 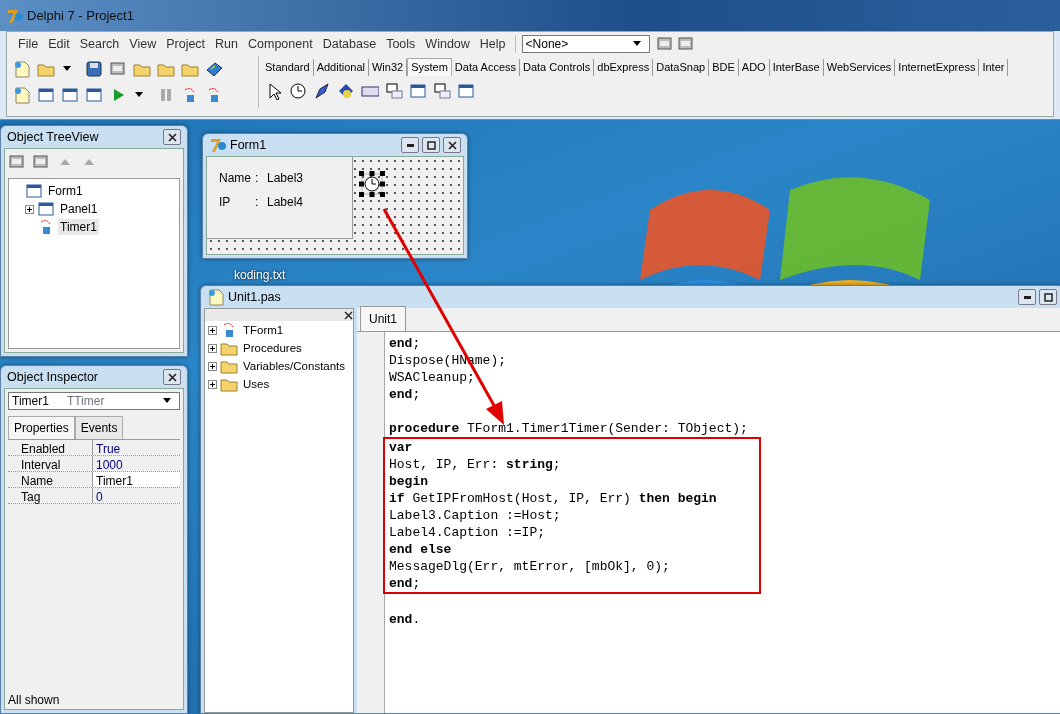 I want to click on units-icon, so click(x=22, y=95).